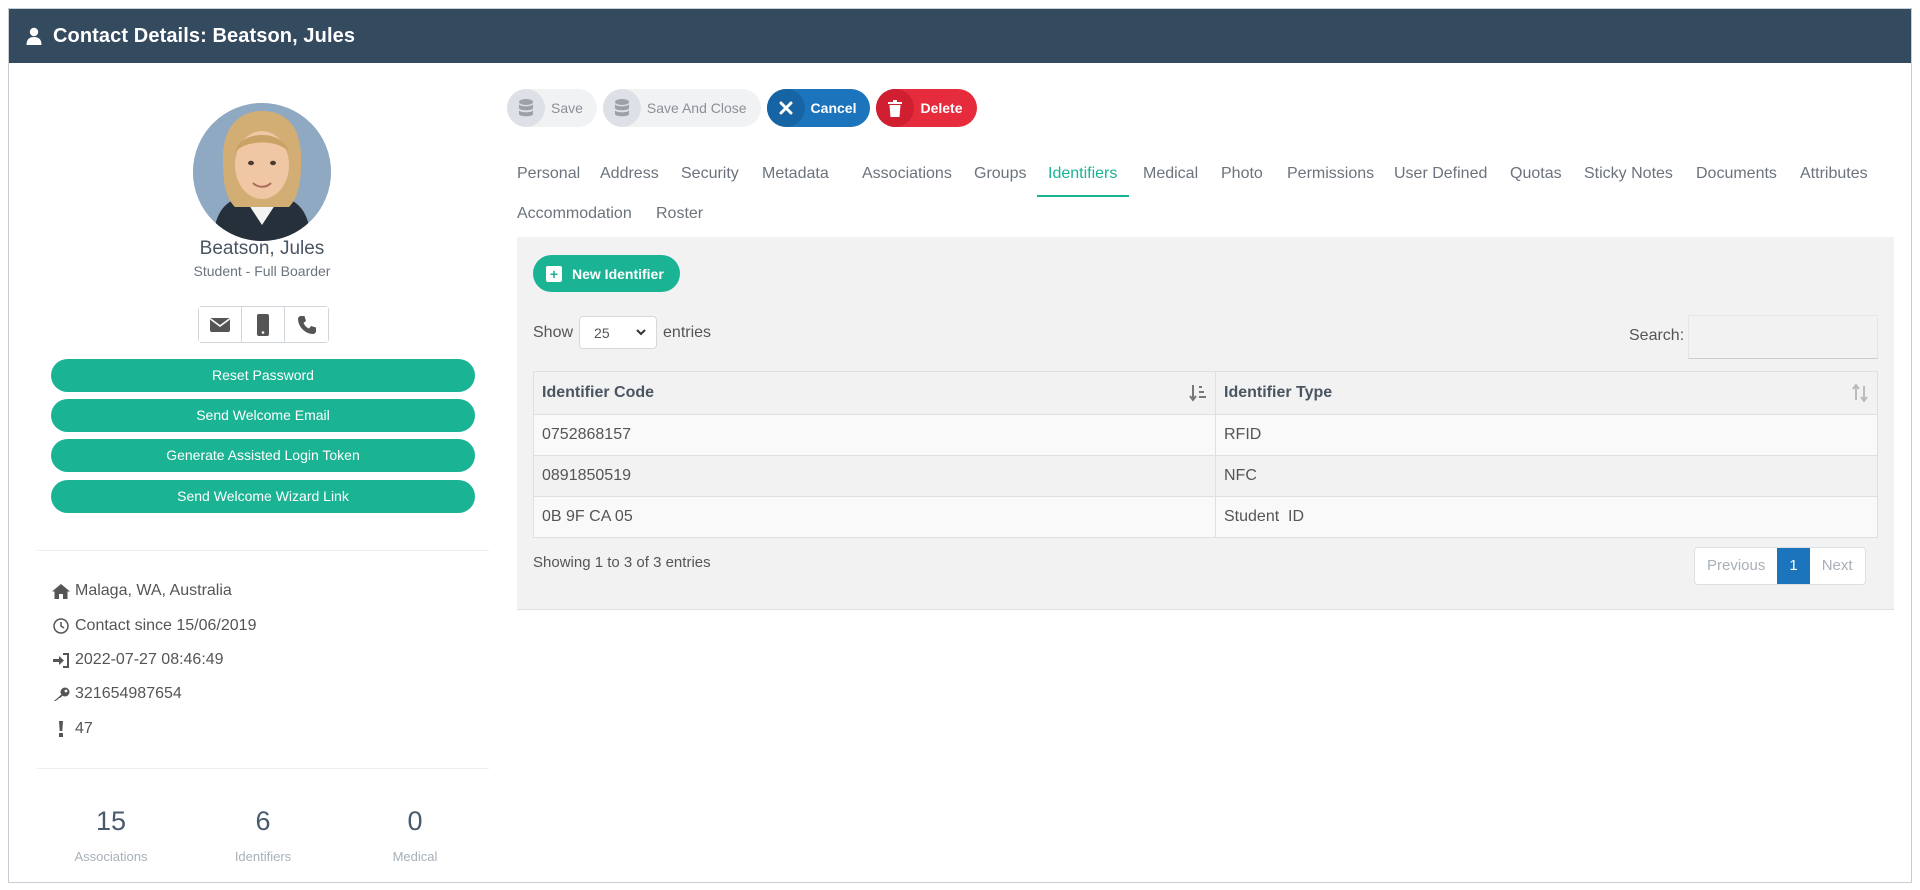 This screenshot has width=1920, height=890. What do you see at coordinates (1205, 476) in the screenshot?
I see `table-row: 0891850519 NFC` at bounding box center [1205, 476].